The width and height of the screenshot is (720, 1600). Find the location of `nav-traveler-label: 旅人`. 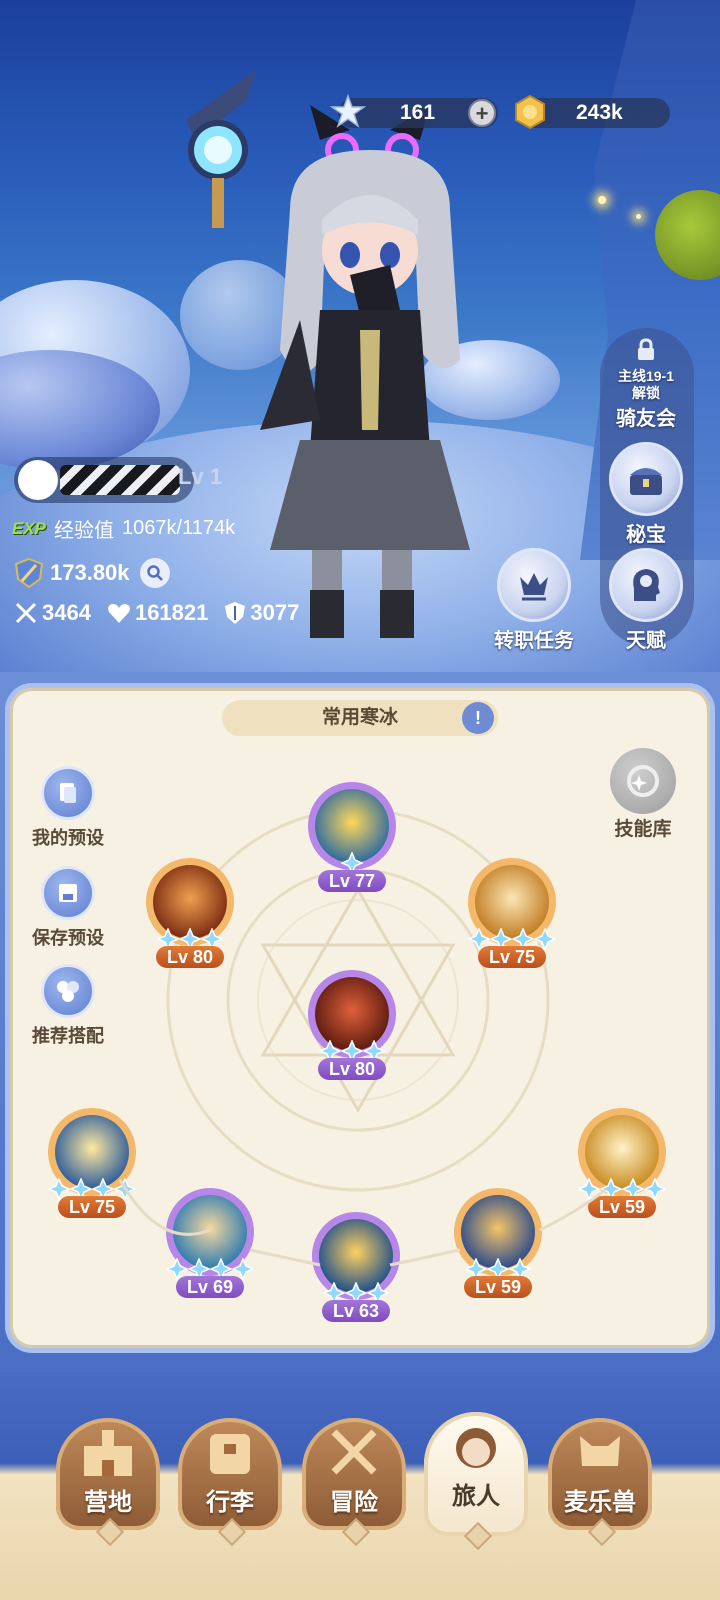

nav-traveler-label: 旅人 is located at coordinates (476, 1496).